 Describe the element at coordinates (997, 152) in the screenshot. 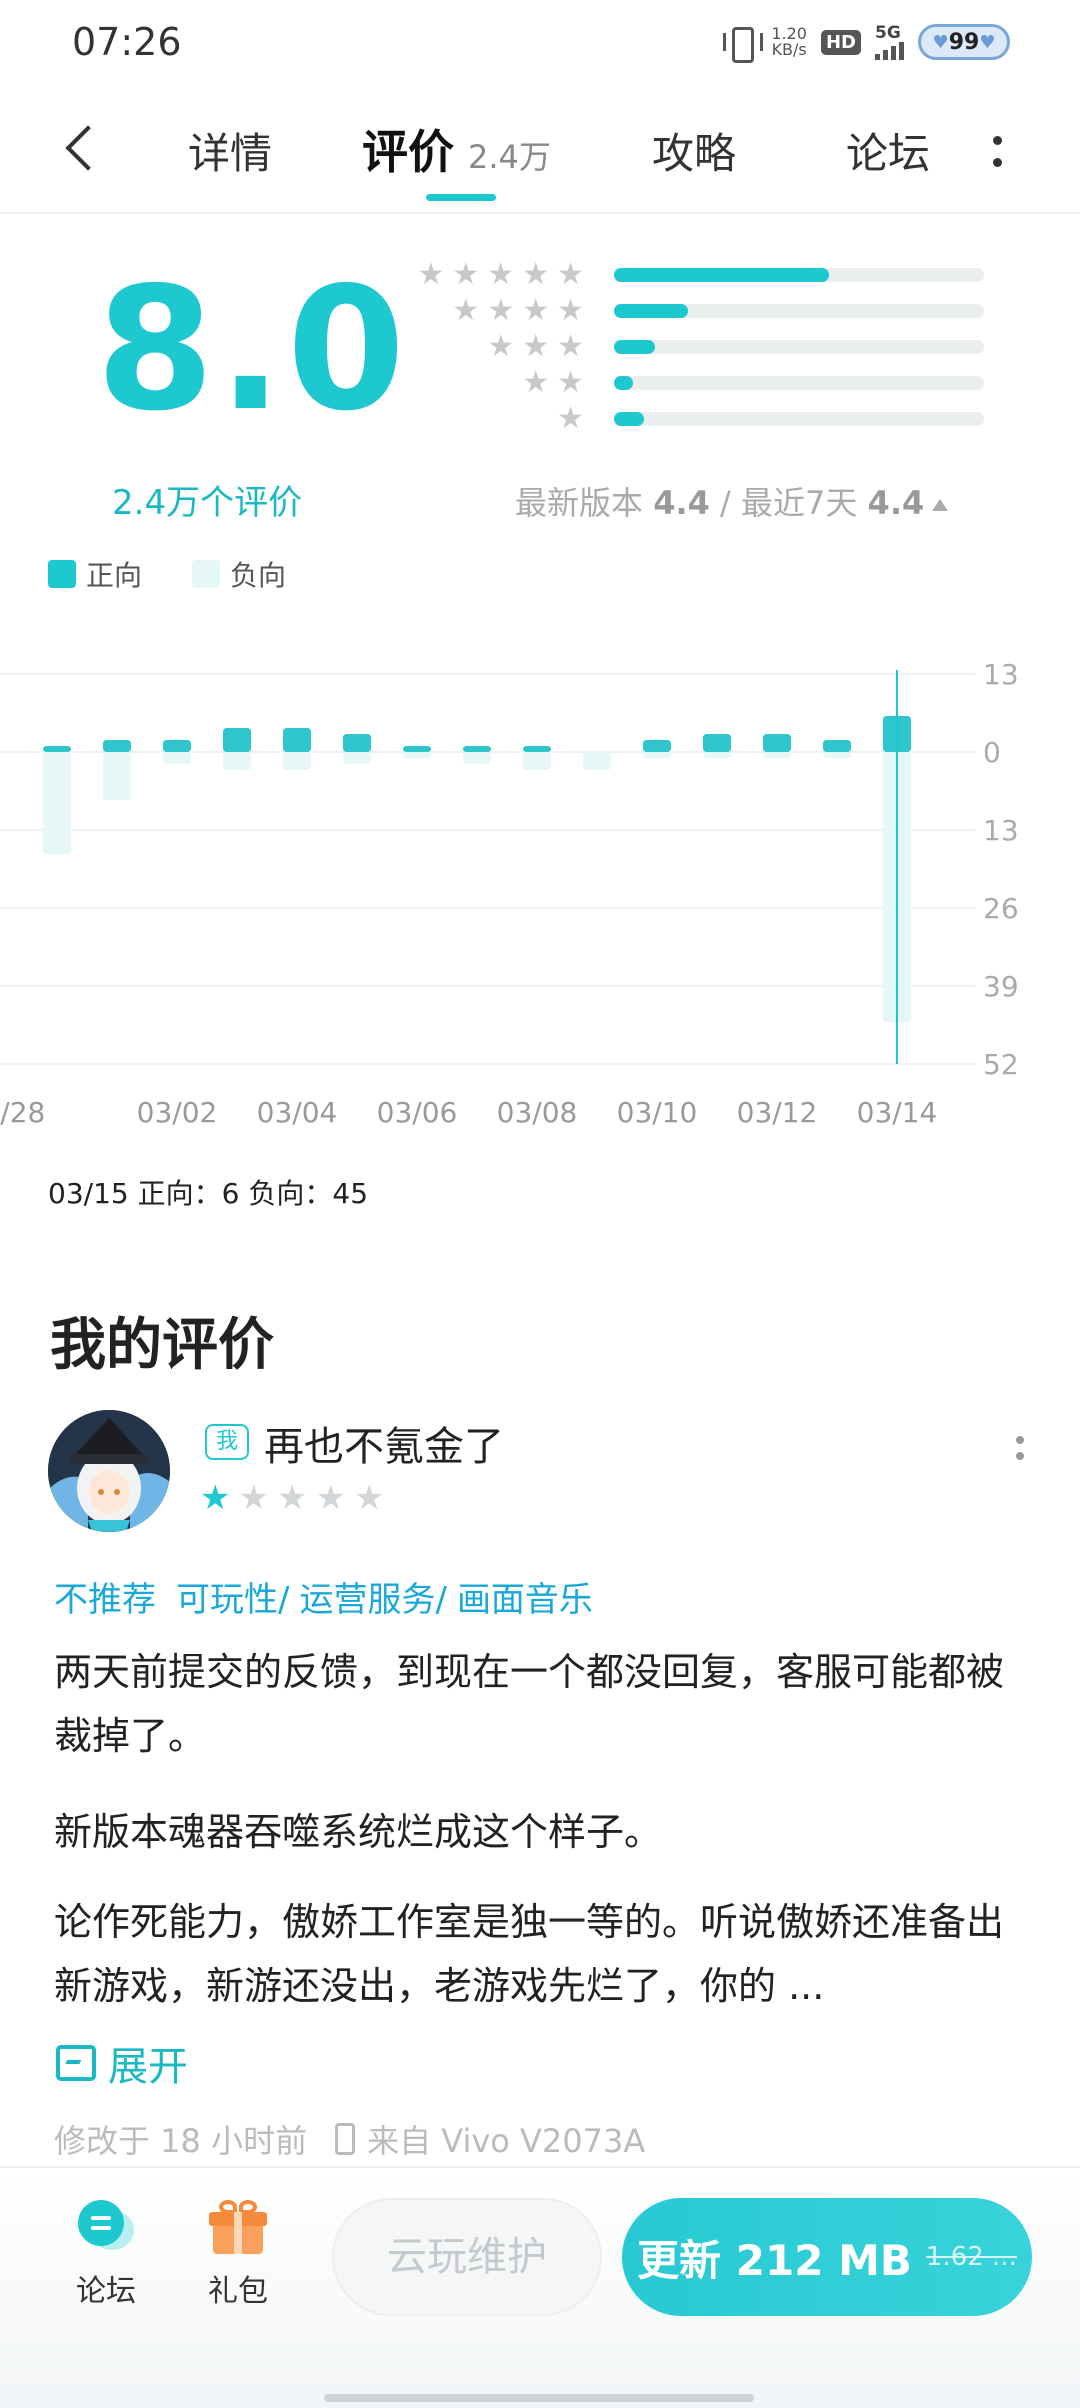

I see `more-options-icon` at that location.